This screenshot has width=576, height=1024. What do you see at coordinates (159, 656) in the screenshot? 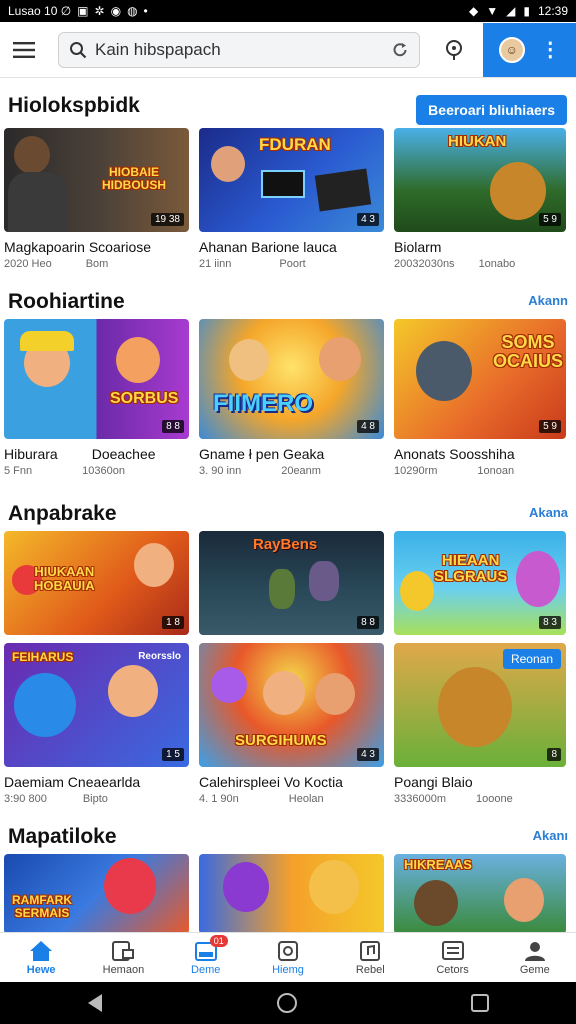
I see `corner-tag: Reorsslo` at bounding box center [159, 656].